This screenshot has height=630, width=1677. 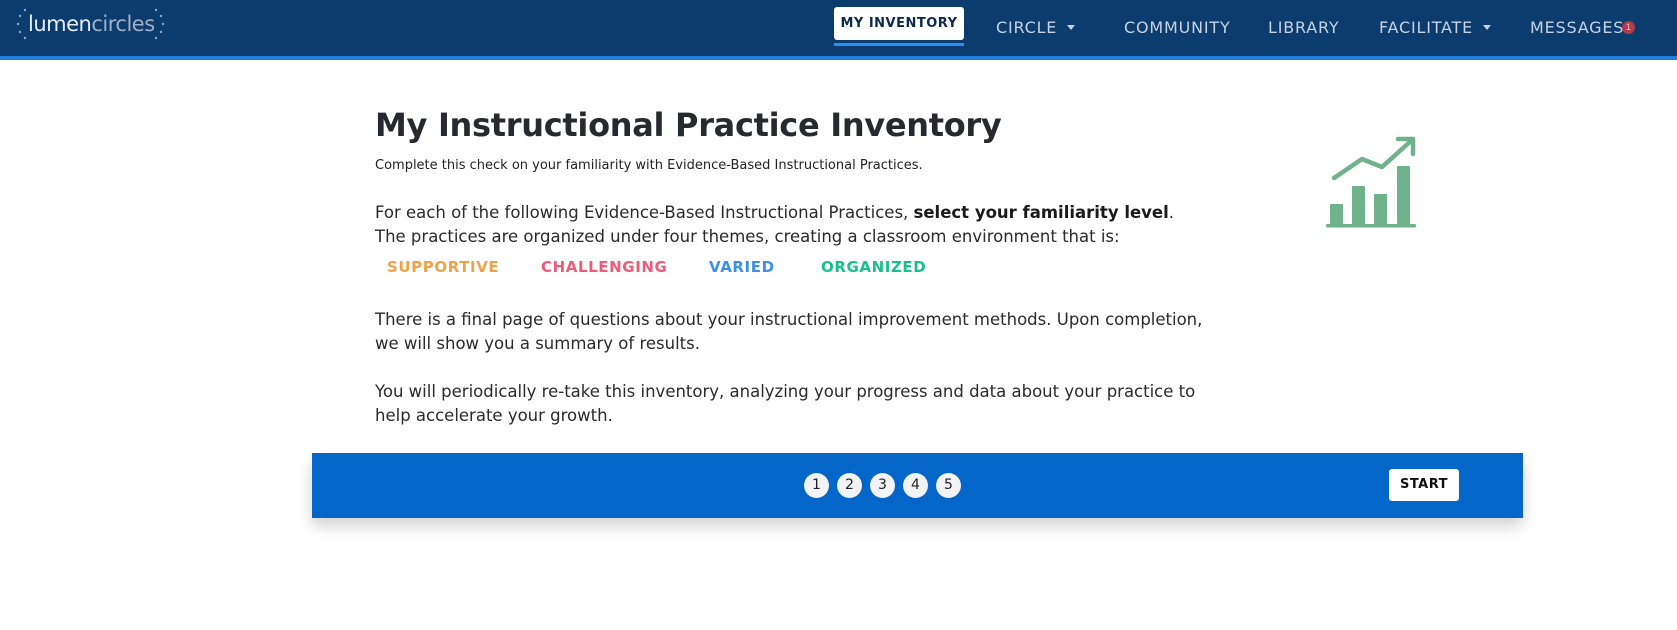 What do you see at coordinates (882, 485) in the screenshot?
I see `step-3-button: 3` at bounding box center [882, 485].